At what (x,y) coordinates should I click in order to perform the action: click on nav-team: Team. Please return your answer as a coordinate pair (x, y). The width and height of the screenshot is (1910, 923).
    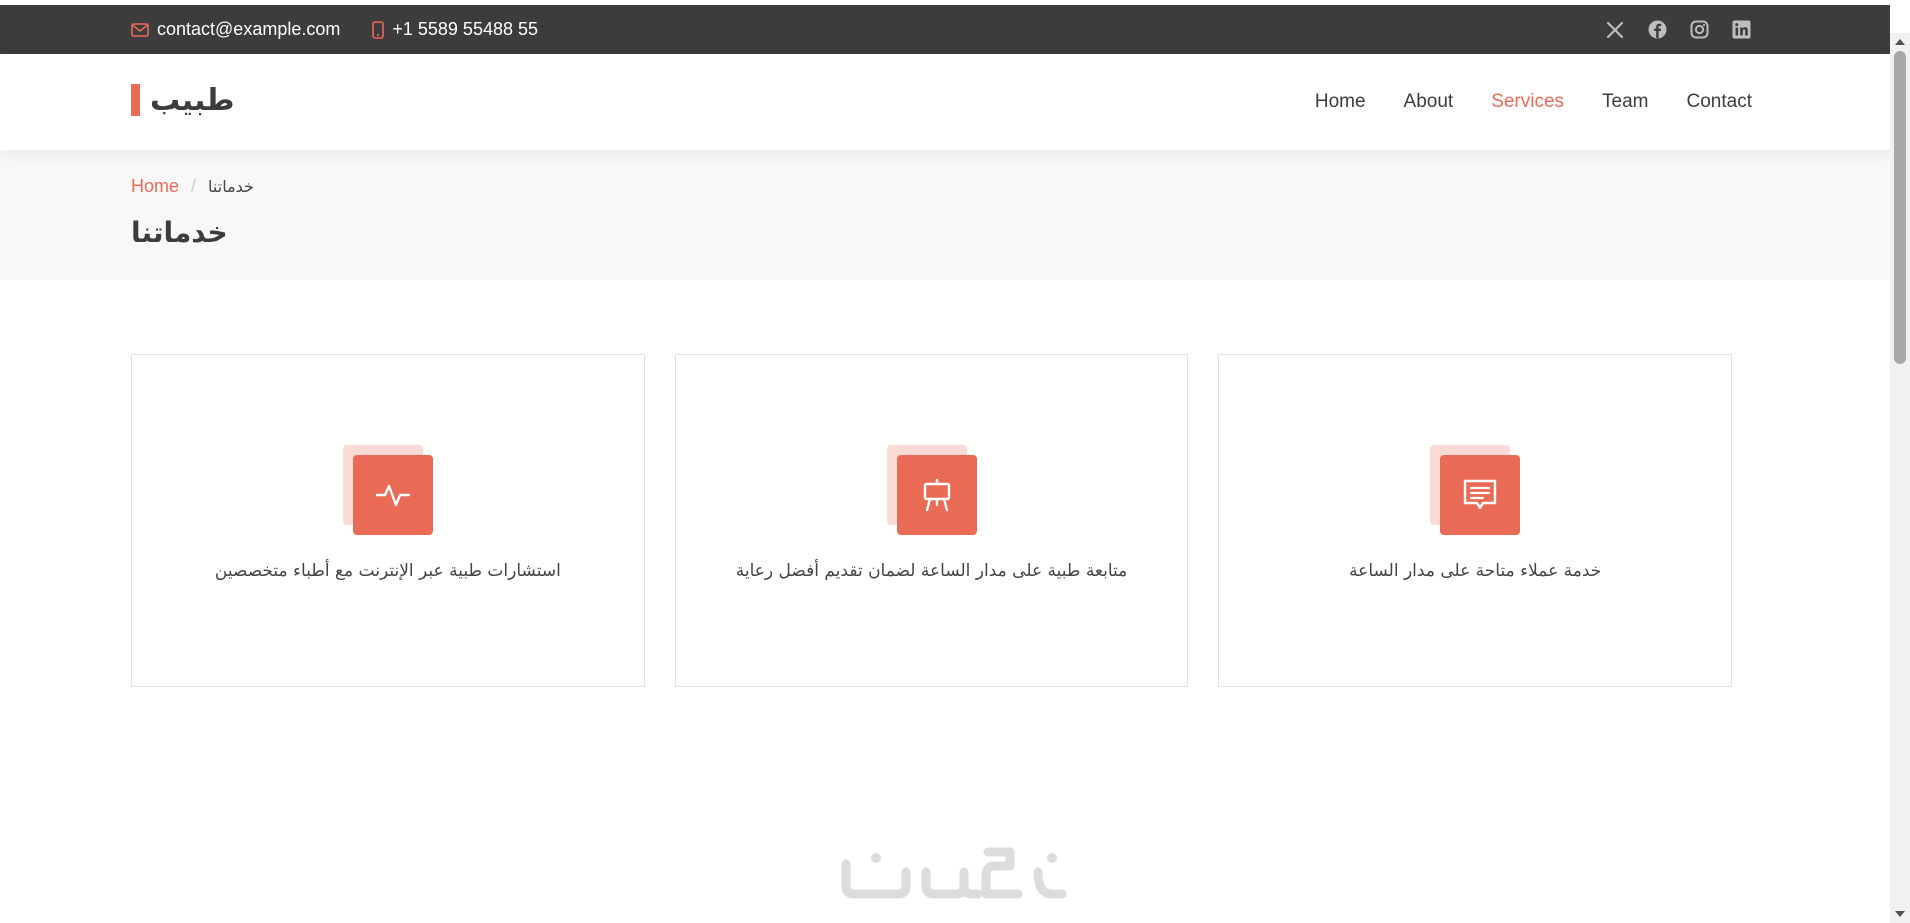
    Looking at the image, I should click on (1625, 102).